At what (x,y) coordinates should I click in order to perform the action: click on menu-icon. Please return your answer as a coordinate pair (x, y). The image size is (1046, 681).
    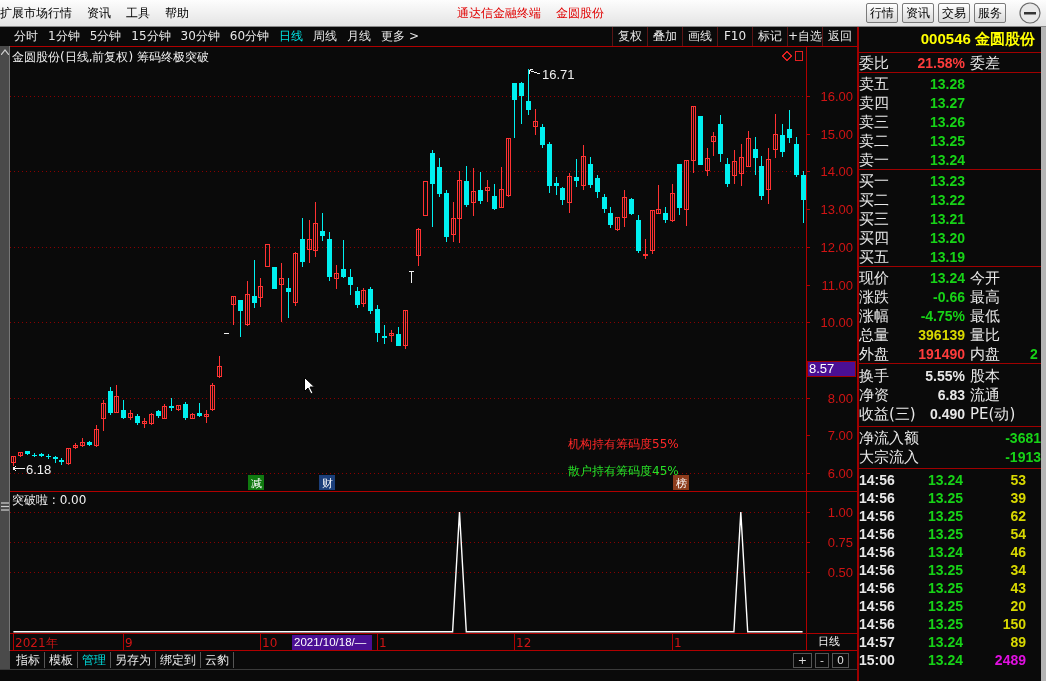
    Looking at the image, I should click on (4, 506).